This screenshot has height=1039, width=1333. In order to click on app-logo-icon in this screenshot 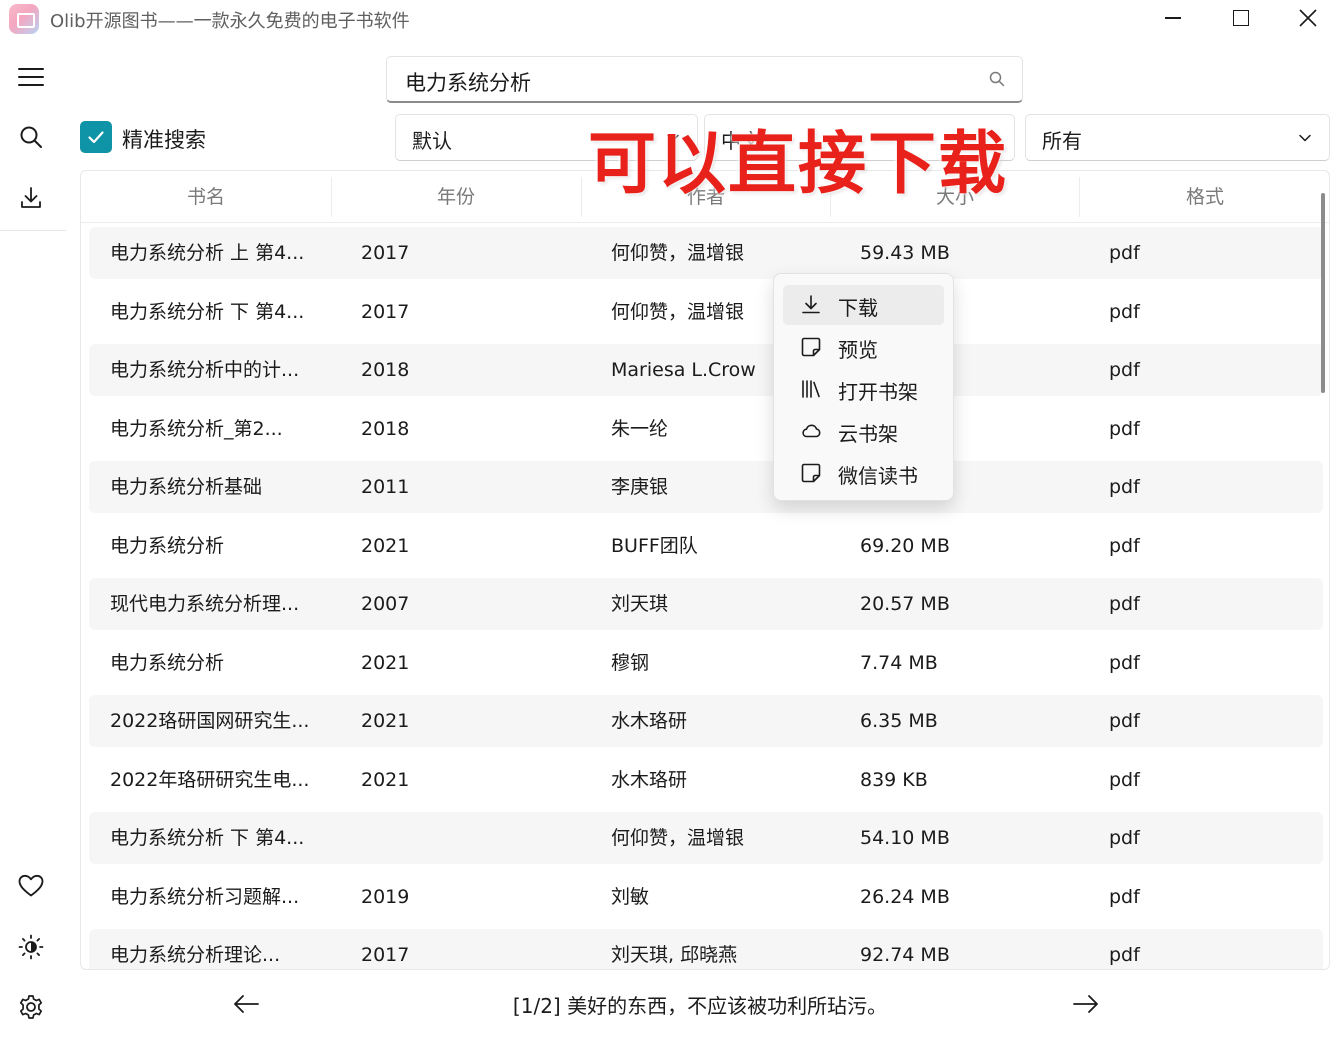, I will do `click(24, 19)`.